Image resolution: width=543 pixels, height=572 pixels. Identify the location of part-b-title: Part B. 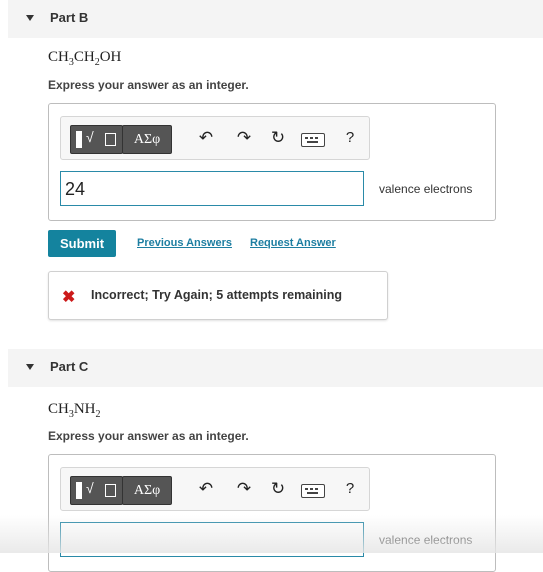
(69, 17).